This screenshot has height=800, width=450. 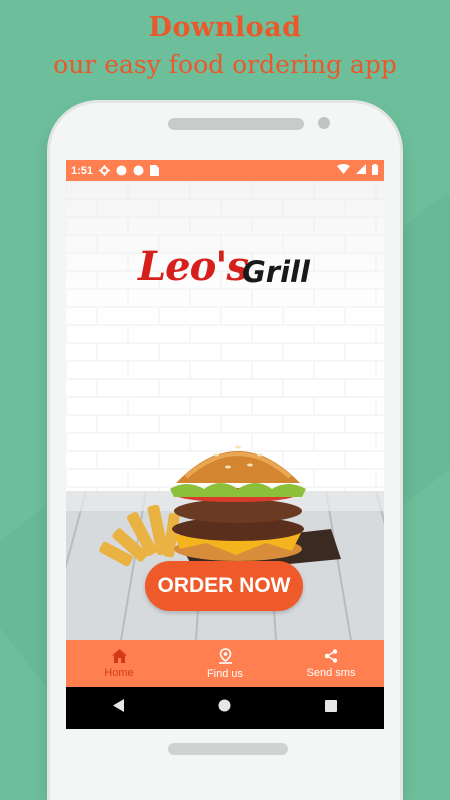 What do you see at coordinates (224, 586) in the screenshot?
I see `order-now-button: ORDER NOW` at bounding box center [224, 586].